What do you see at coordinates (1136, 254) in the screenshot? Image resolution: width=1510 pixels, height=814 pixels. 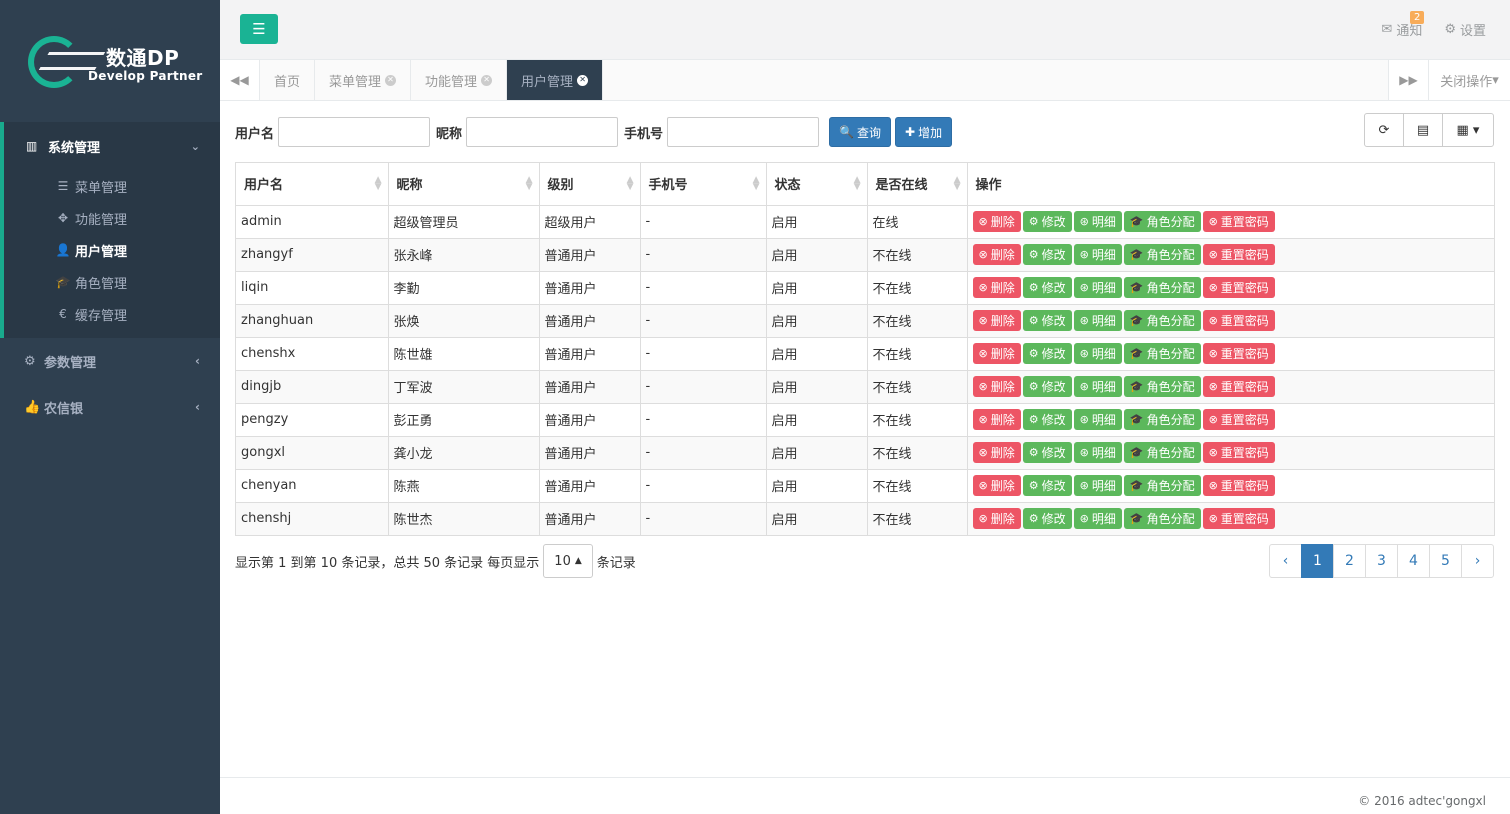 I see `assign-role-icon: 🎓` at bounding box center [1136, 254].